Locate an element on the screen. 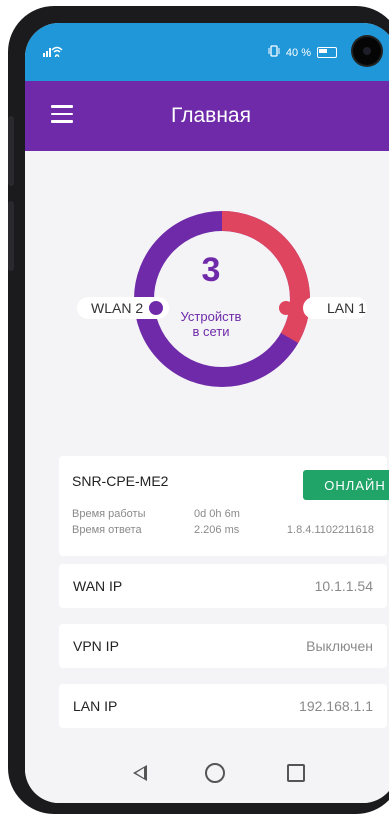  vpn-ip-row: VPN IP Выключен is located at coordinates (223, 646).